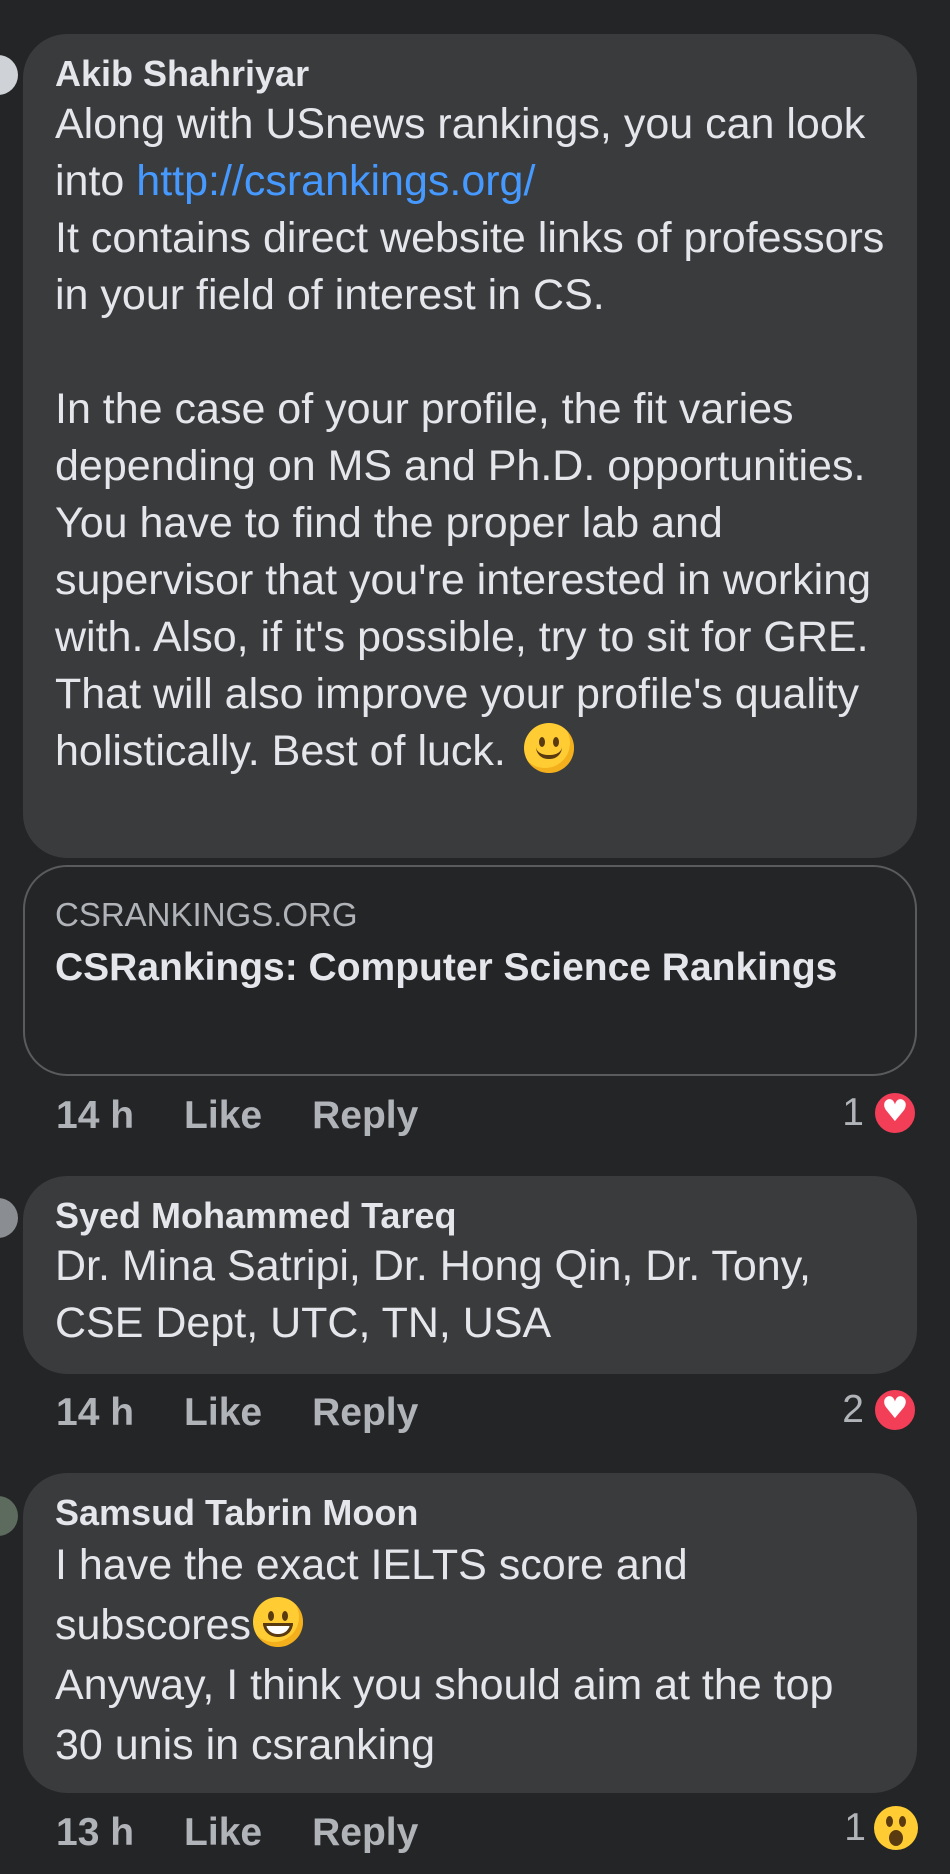 The width and height of the screenshot is (950, 1874). Describe the element at coordinates (95, 1832) in the screenshot. I see `comment-time: 13 h` at that location.